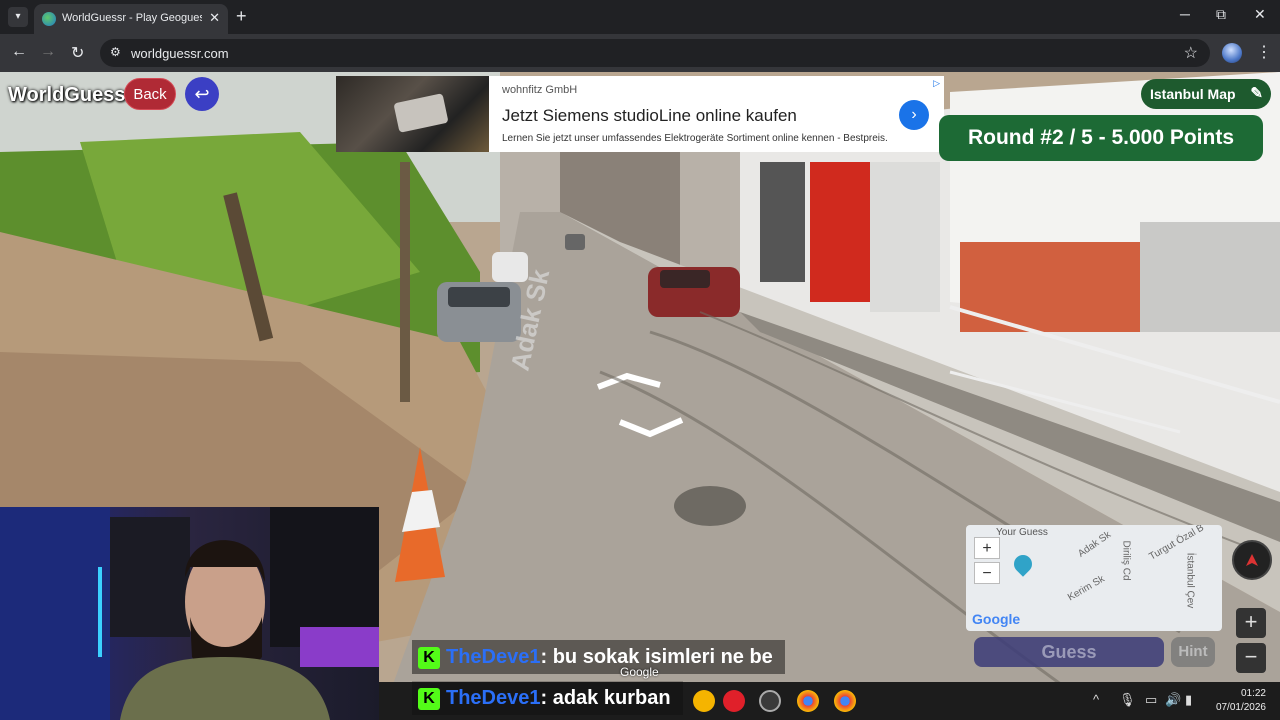  Describe the element at coordinates (1101, 138) in the screenshot. I see `round-info: Round #2 / 5 - 5.000 Points` at that location.